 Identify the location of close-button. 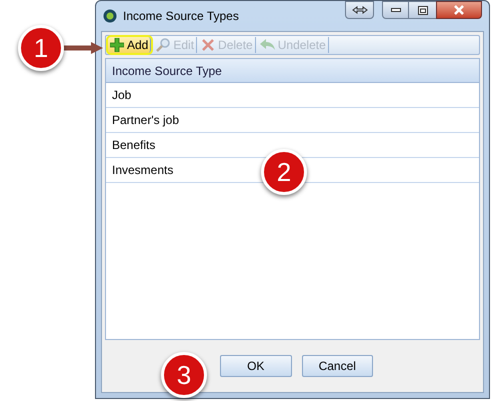
(459, 10).